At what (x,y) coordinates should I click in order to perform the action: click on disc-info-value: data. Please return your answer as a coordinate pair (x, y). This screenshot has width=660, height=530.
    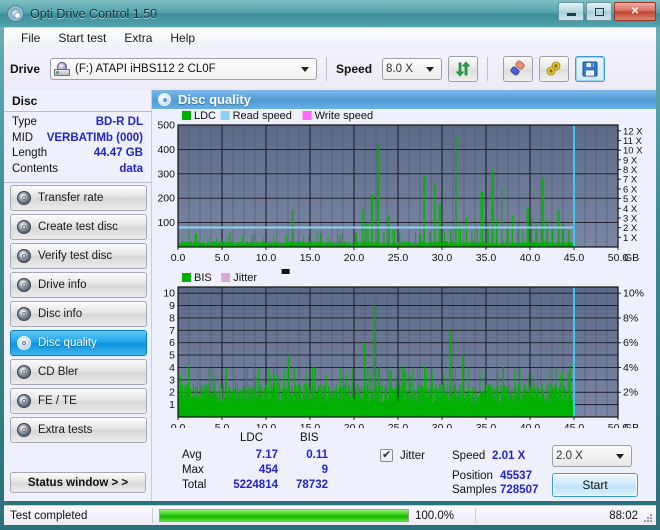
    Looking at the image, I should click on (131, 168).